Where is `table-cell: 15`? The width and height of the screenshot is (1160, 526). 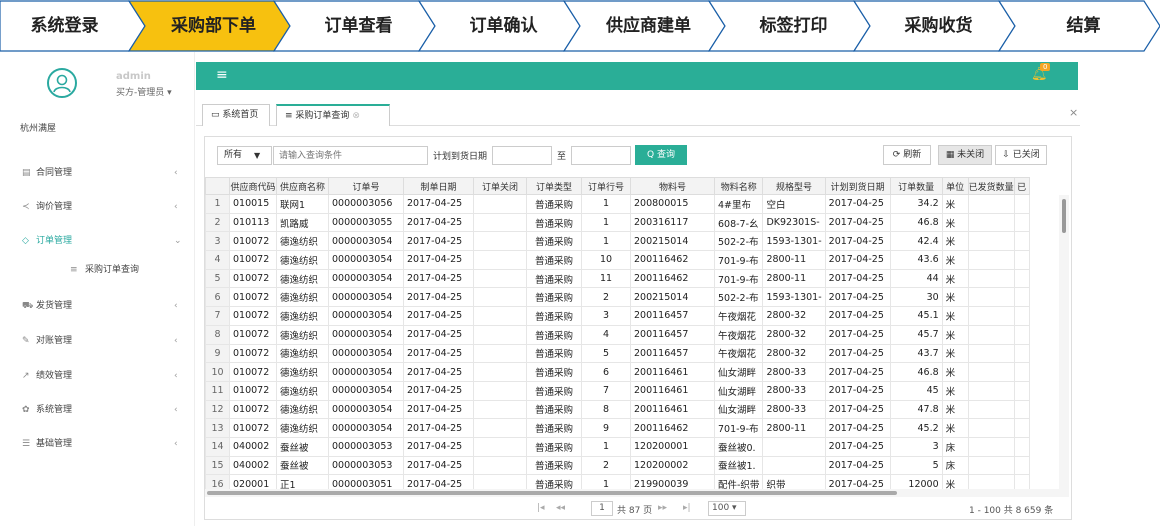
table-cell: 15 is located at coordinates (217, 465).